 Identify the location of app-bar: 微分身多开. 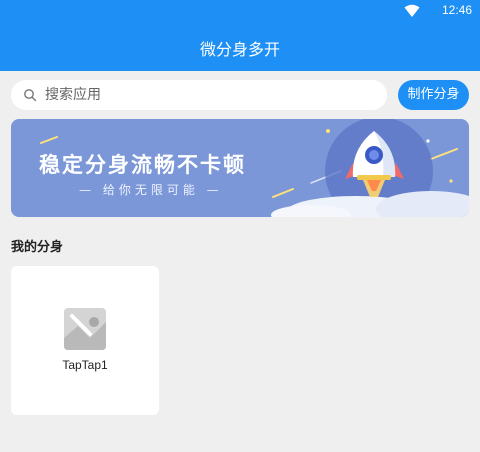
(240, 46).